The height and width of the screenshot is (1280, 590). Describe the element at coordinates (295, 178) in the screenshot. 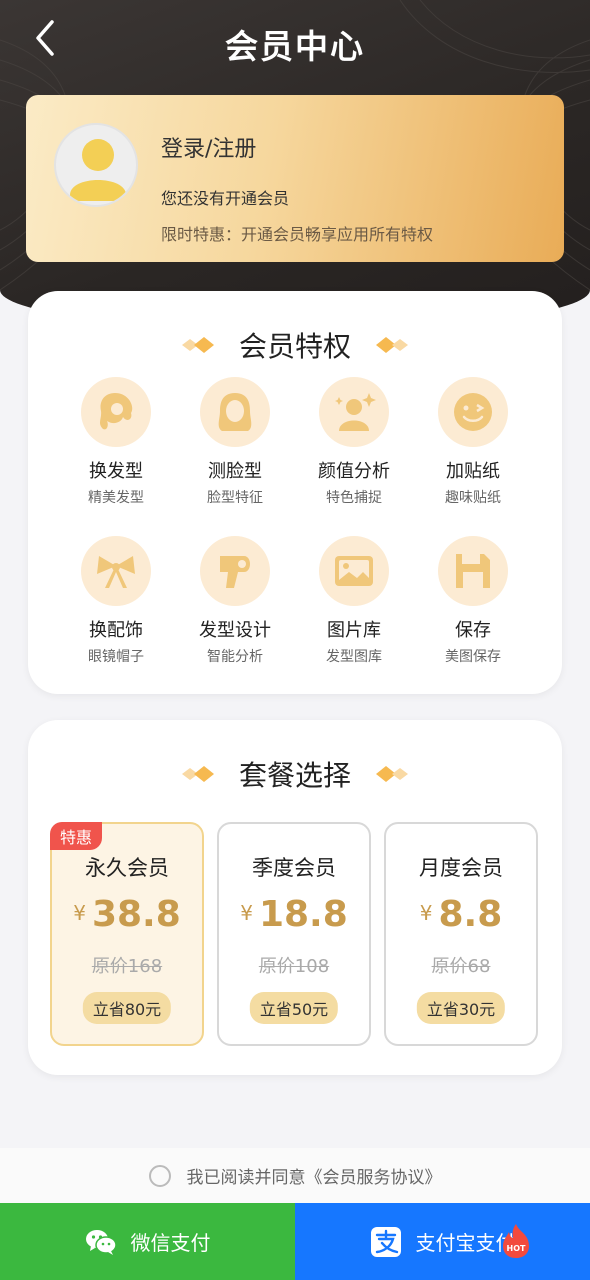

I see `user-card: 登录/注册 您还没有开通会员 限时特惠：开通会员畅享应用所有特权` at that location.